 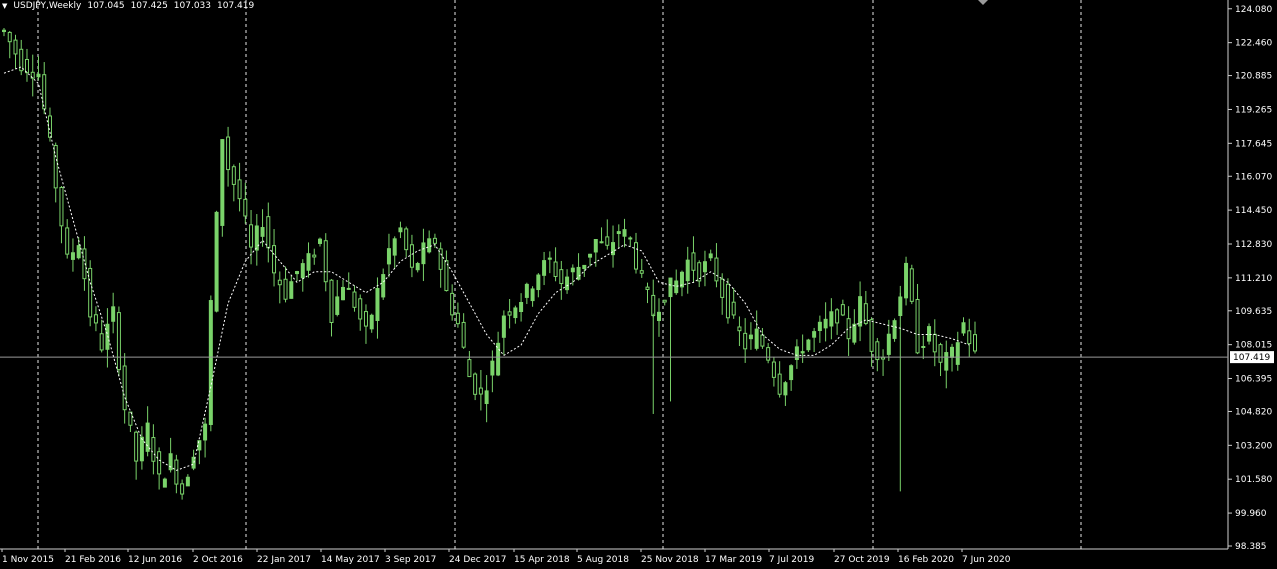 What do you see at coordinates (733, 560) in the screenshot?
I see `x-tick-label-11: 17 Mar 2019` at bounding box center [733, 560].